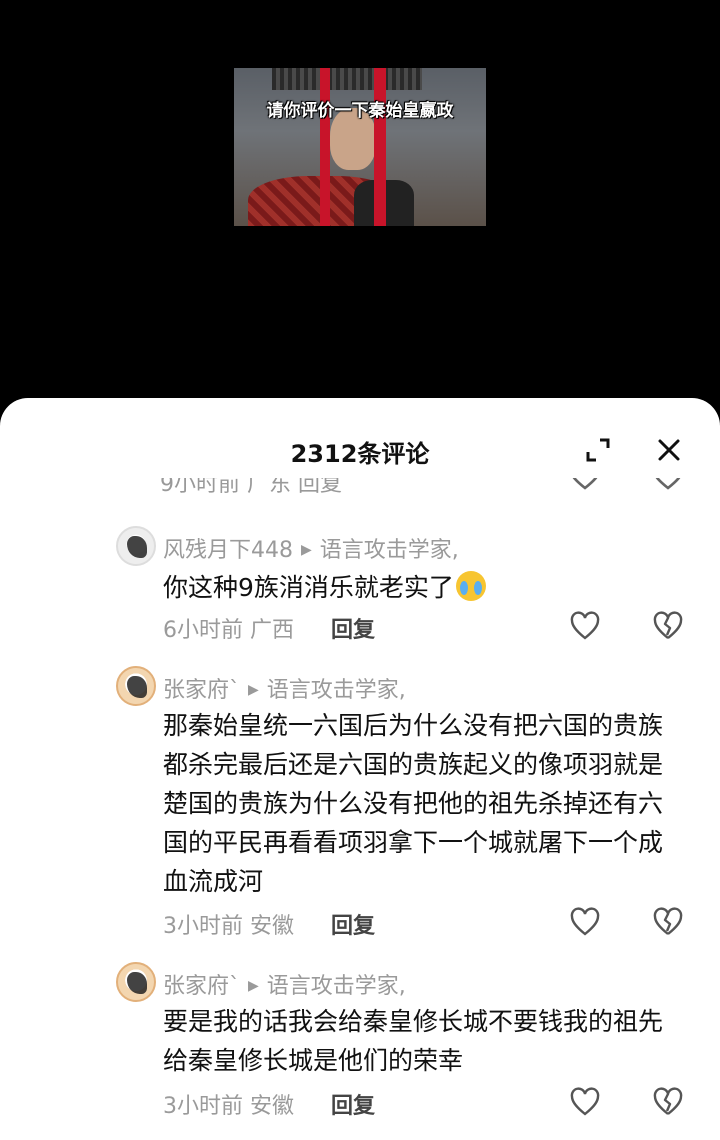  What do you see at coordinates (325, 147) in the screenshot?
I see `tassel-left-graphic` at bounding box center [325, 147].